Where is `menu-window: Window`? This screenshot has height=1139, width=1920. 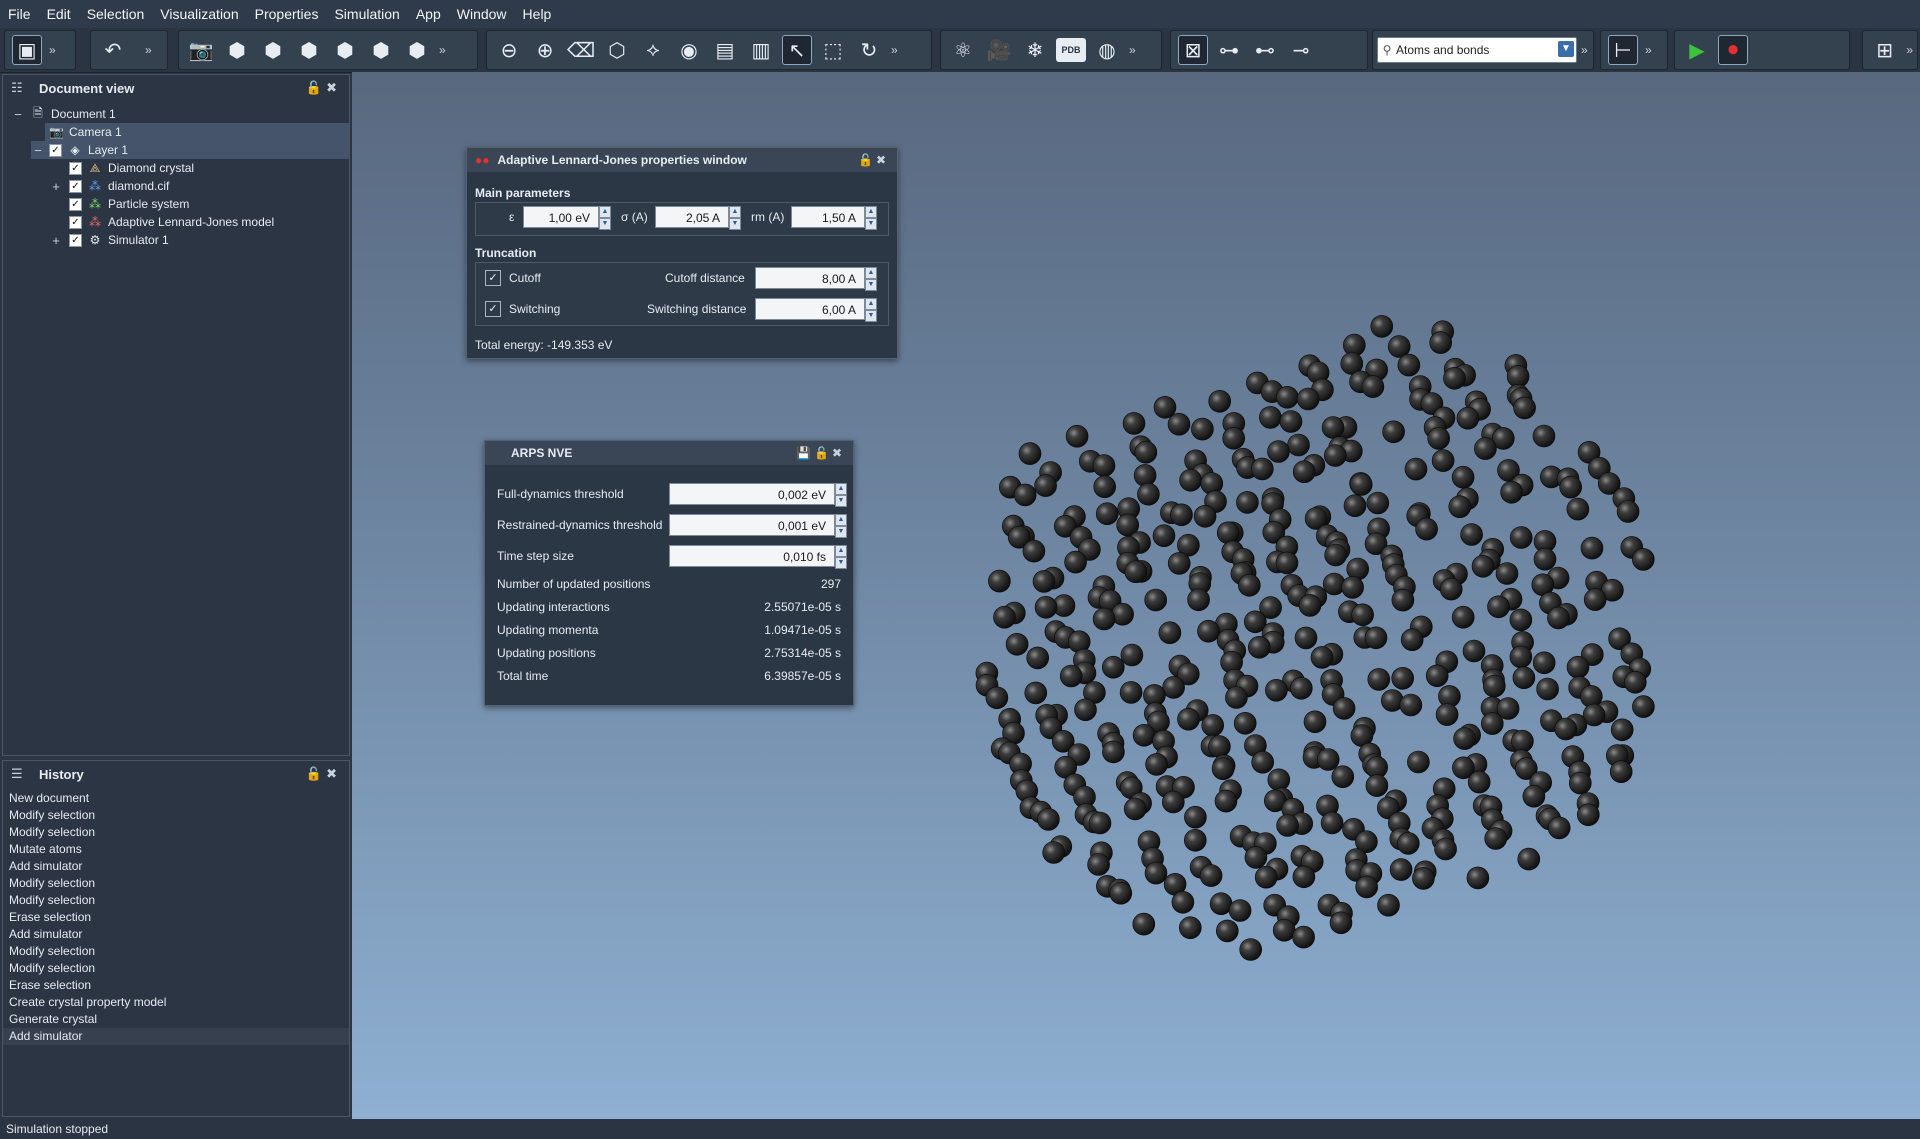 menu-window: Window is located at coordinates (482, 14).